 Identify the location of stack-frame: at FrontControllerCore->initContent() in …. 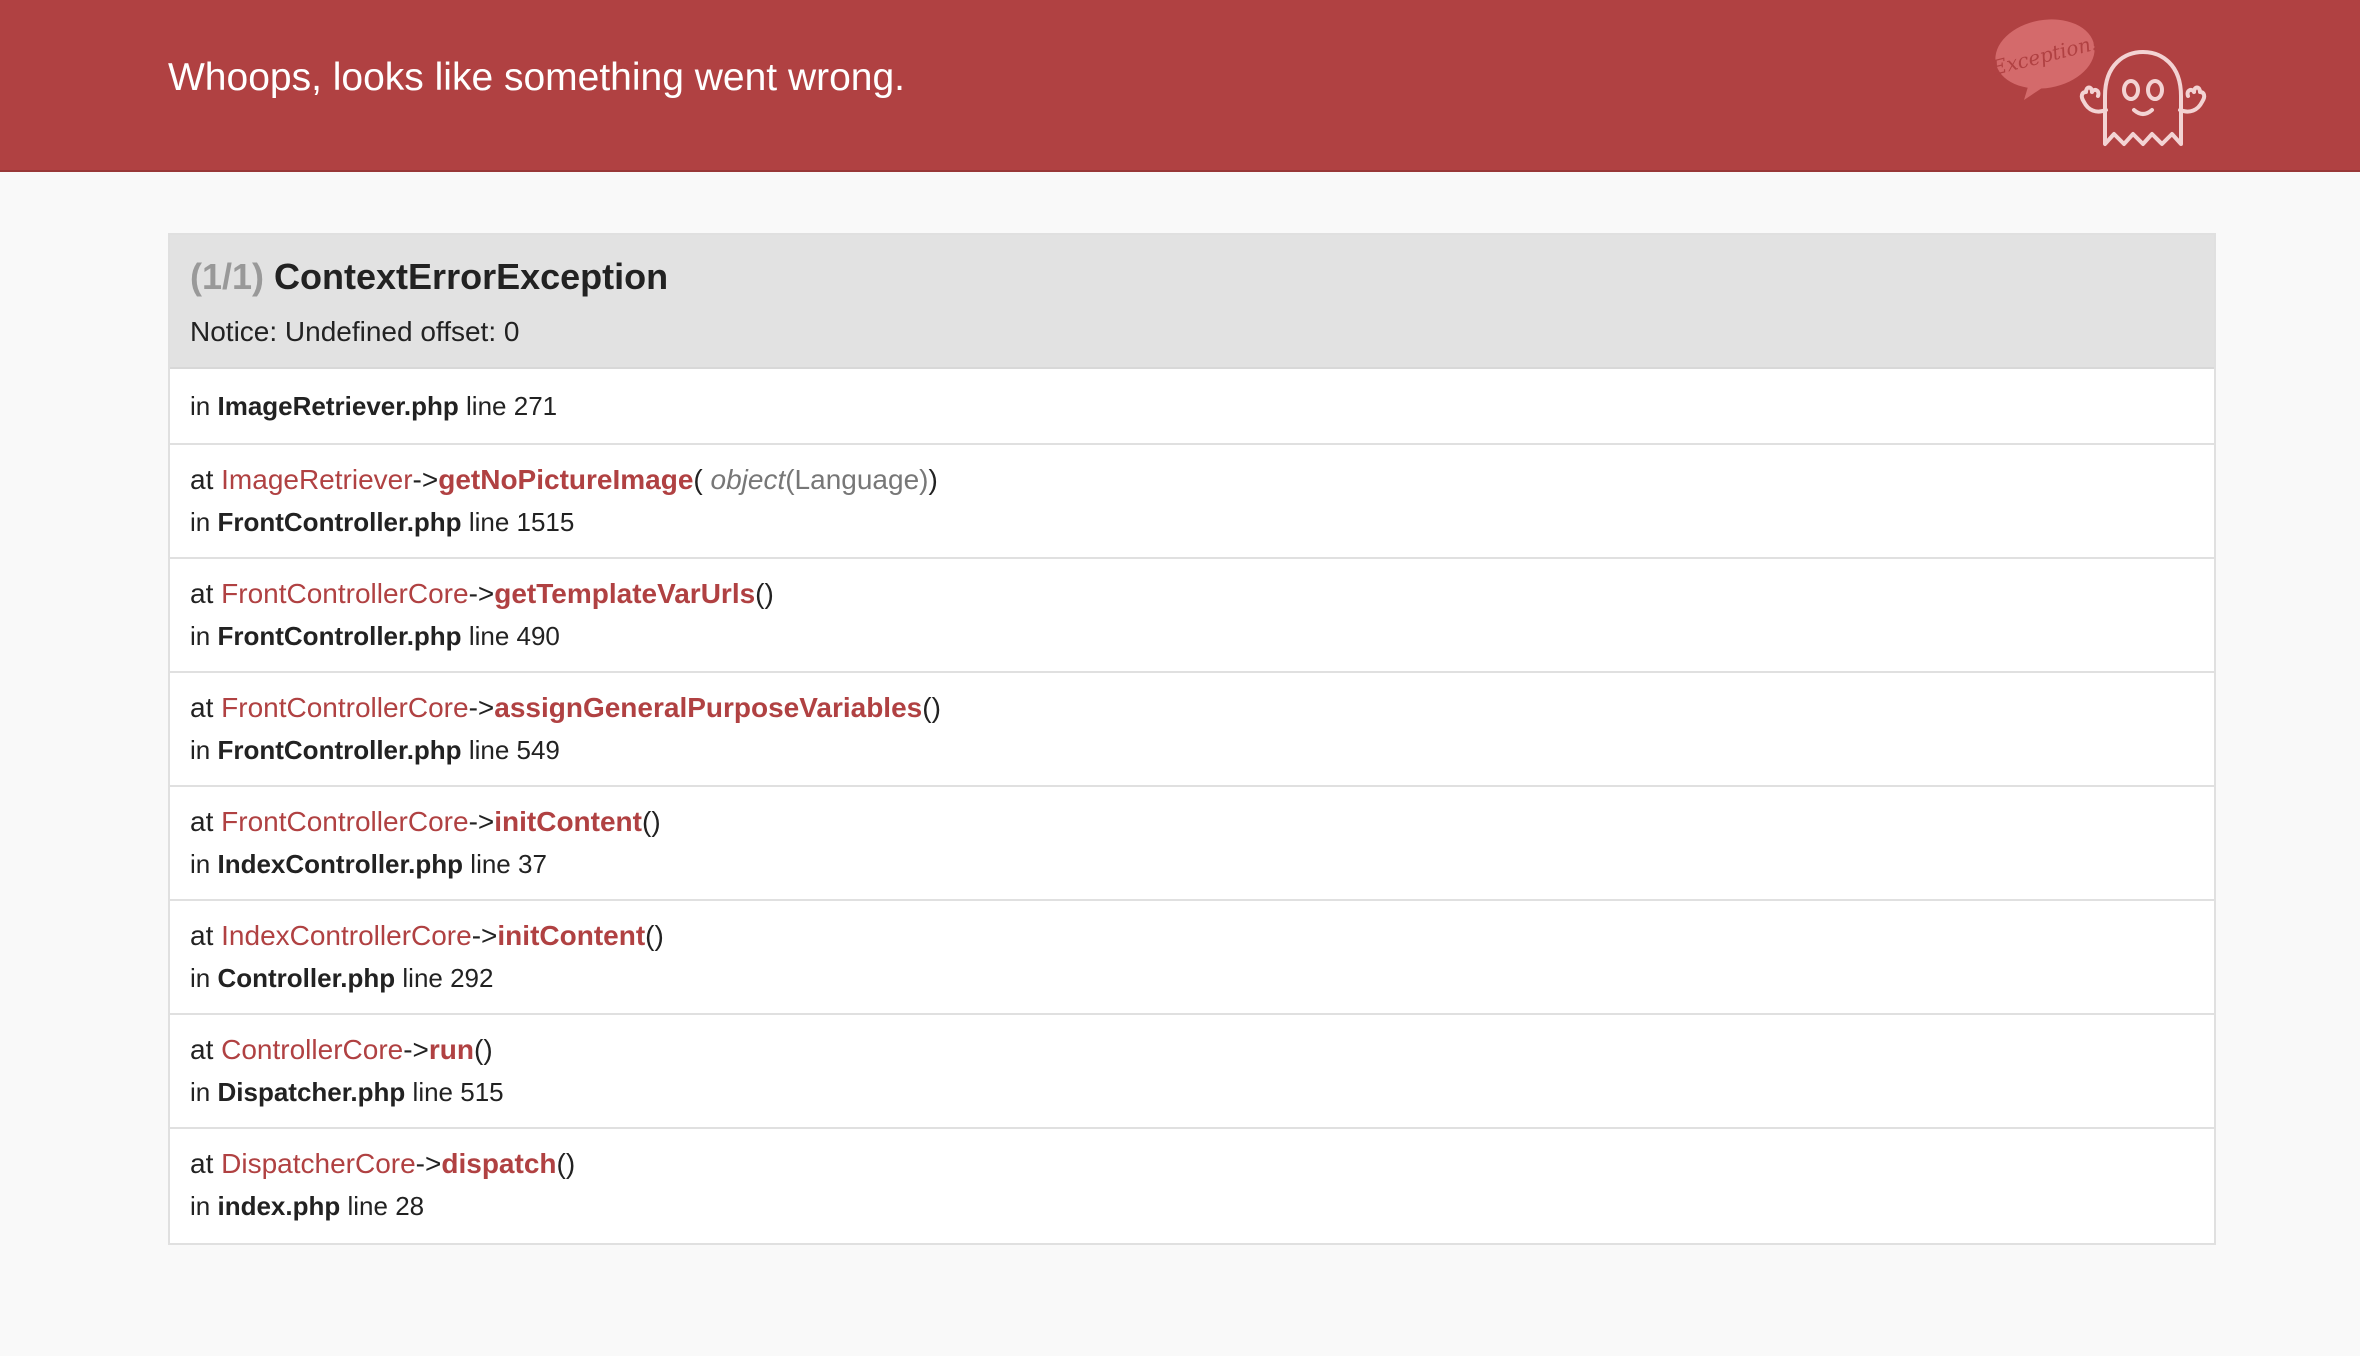
(1192, 844).